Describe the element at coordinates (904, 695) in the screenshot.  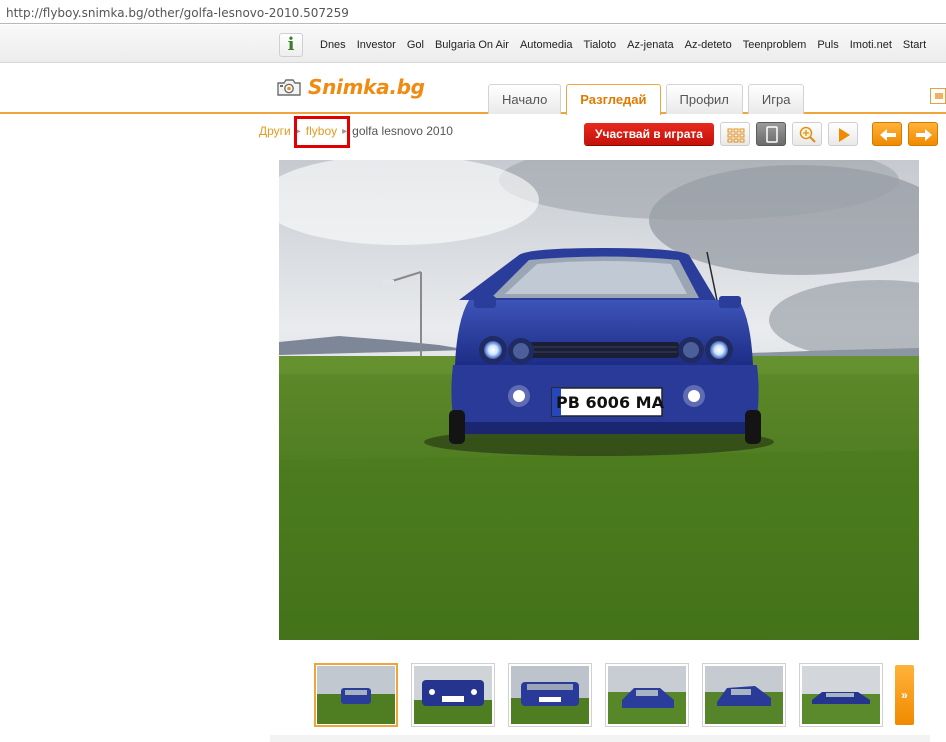
I see `more-thumbnails-button: »` at that location.